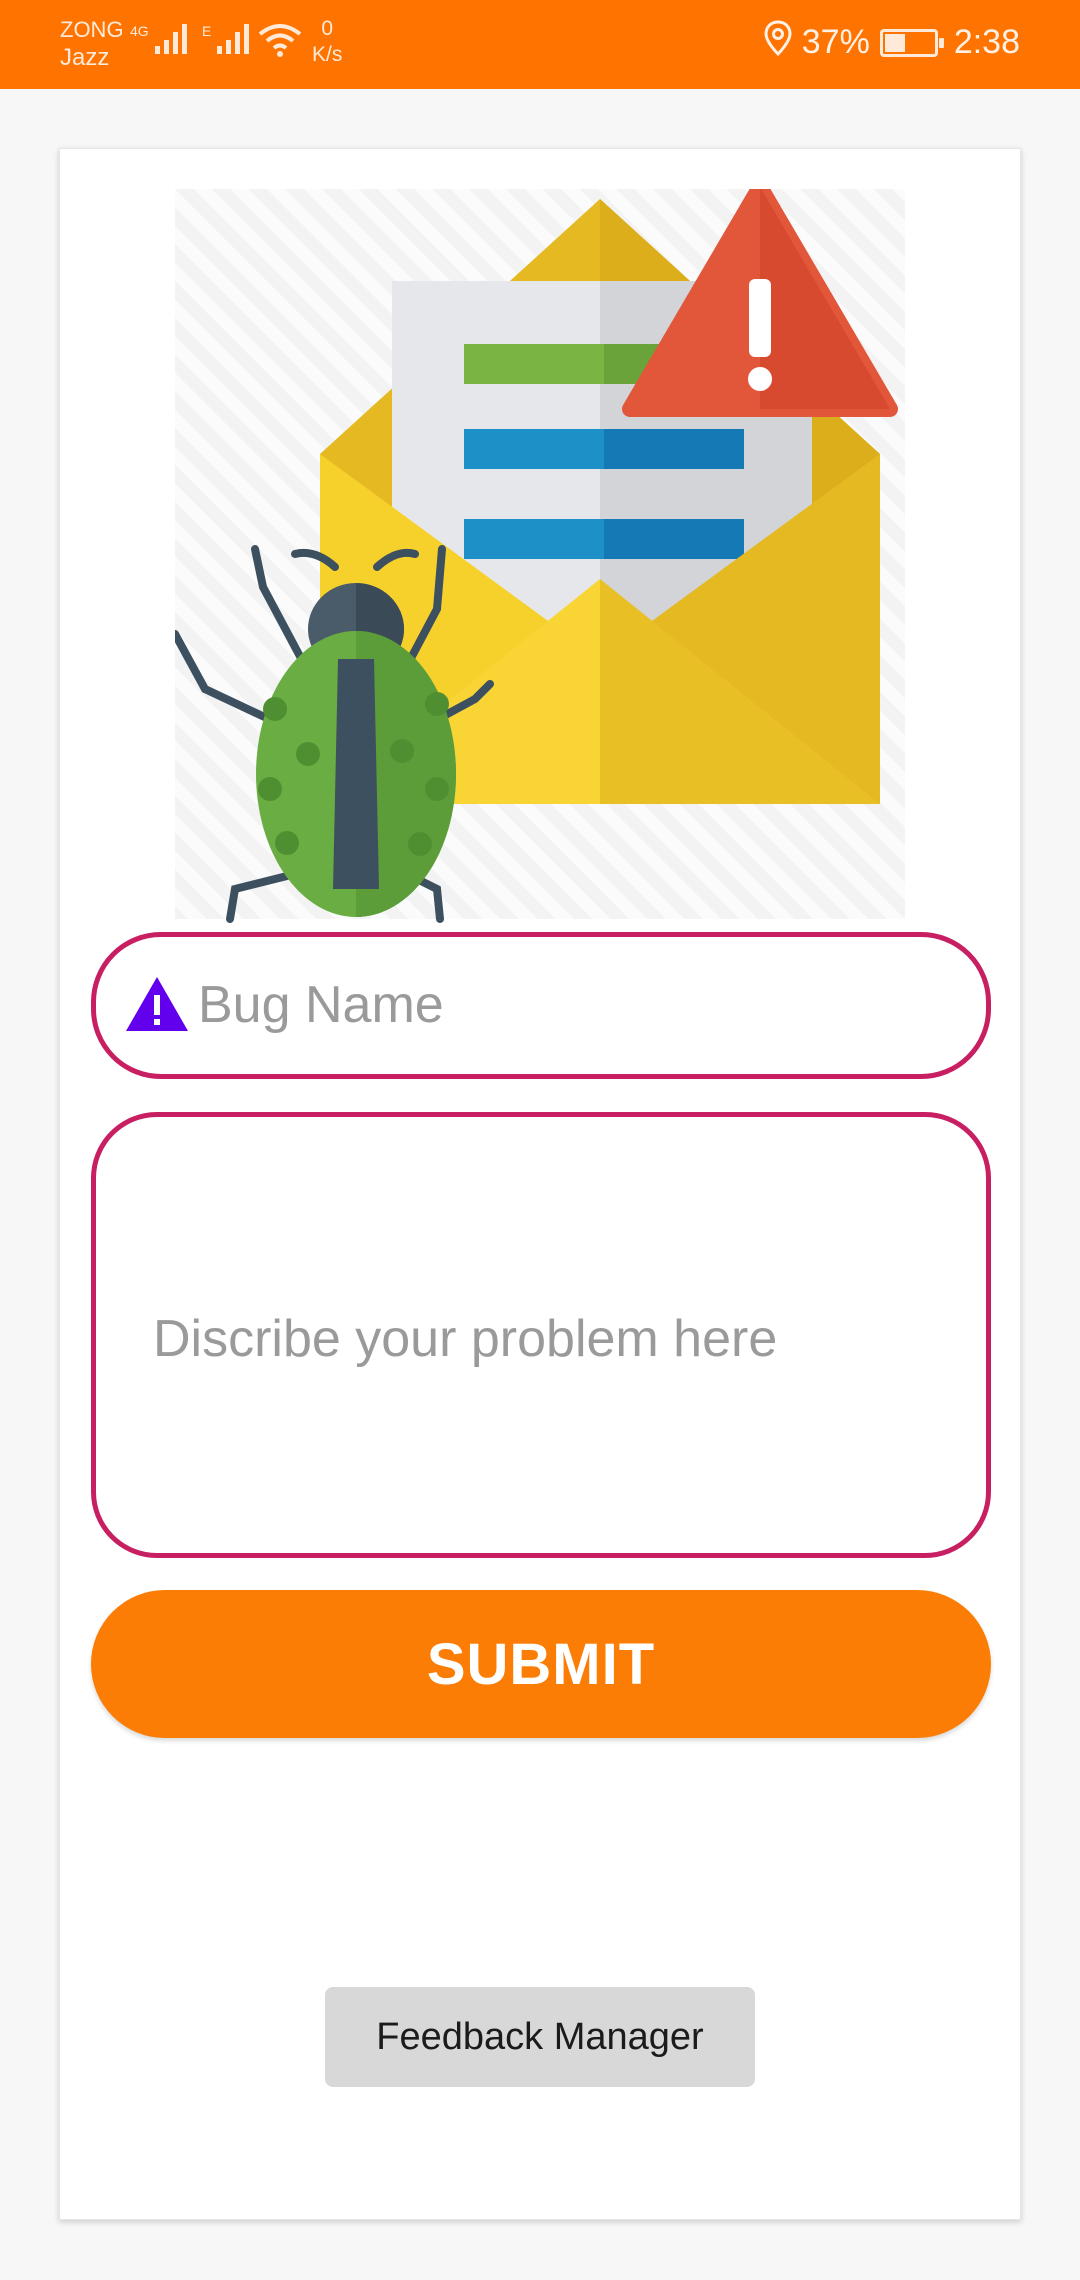  I want to click on clock: 2:38, so click(986, 42).